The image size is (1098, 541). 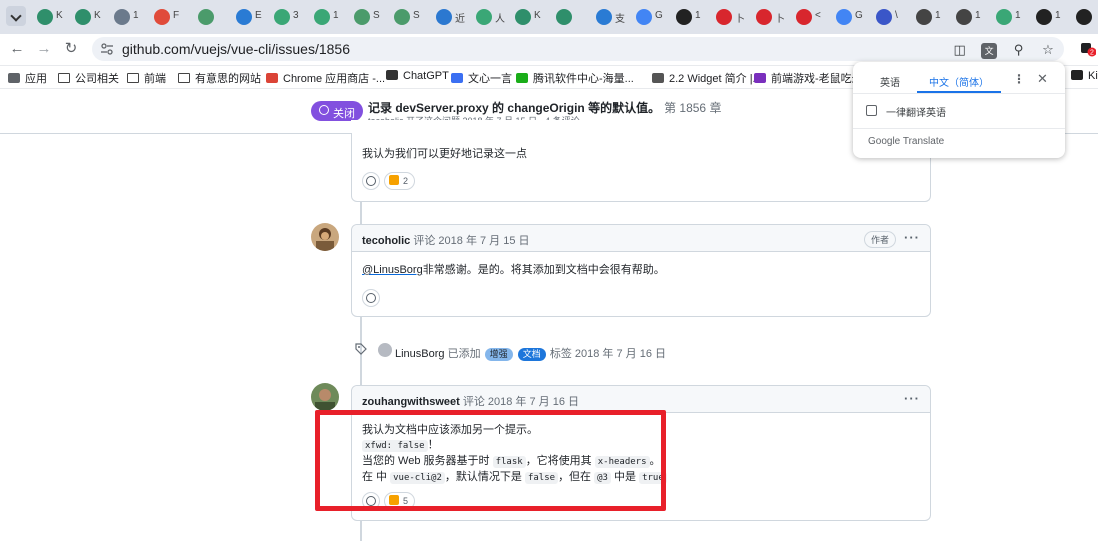 I want to click on more-vert-icon: ⋮, so click(x=1019, y=79).